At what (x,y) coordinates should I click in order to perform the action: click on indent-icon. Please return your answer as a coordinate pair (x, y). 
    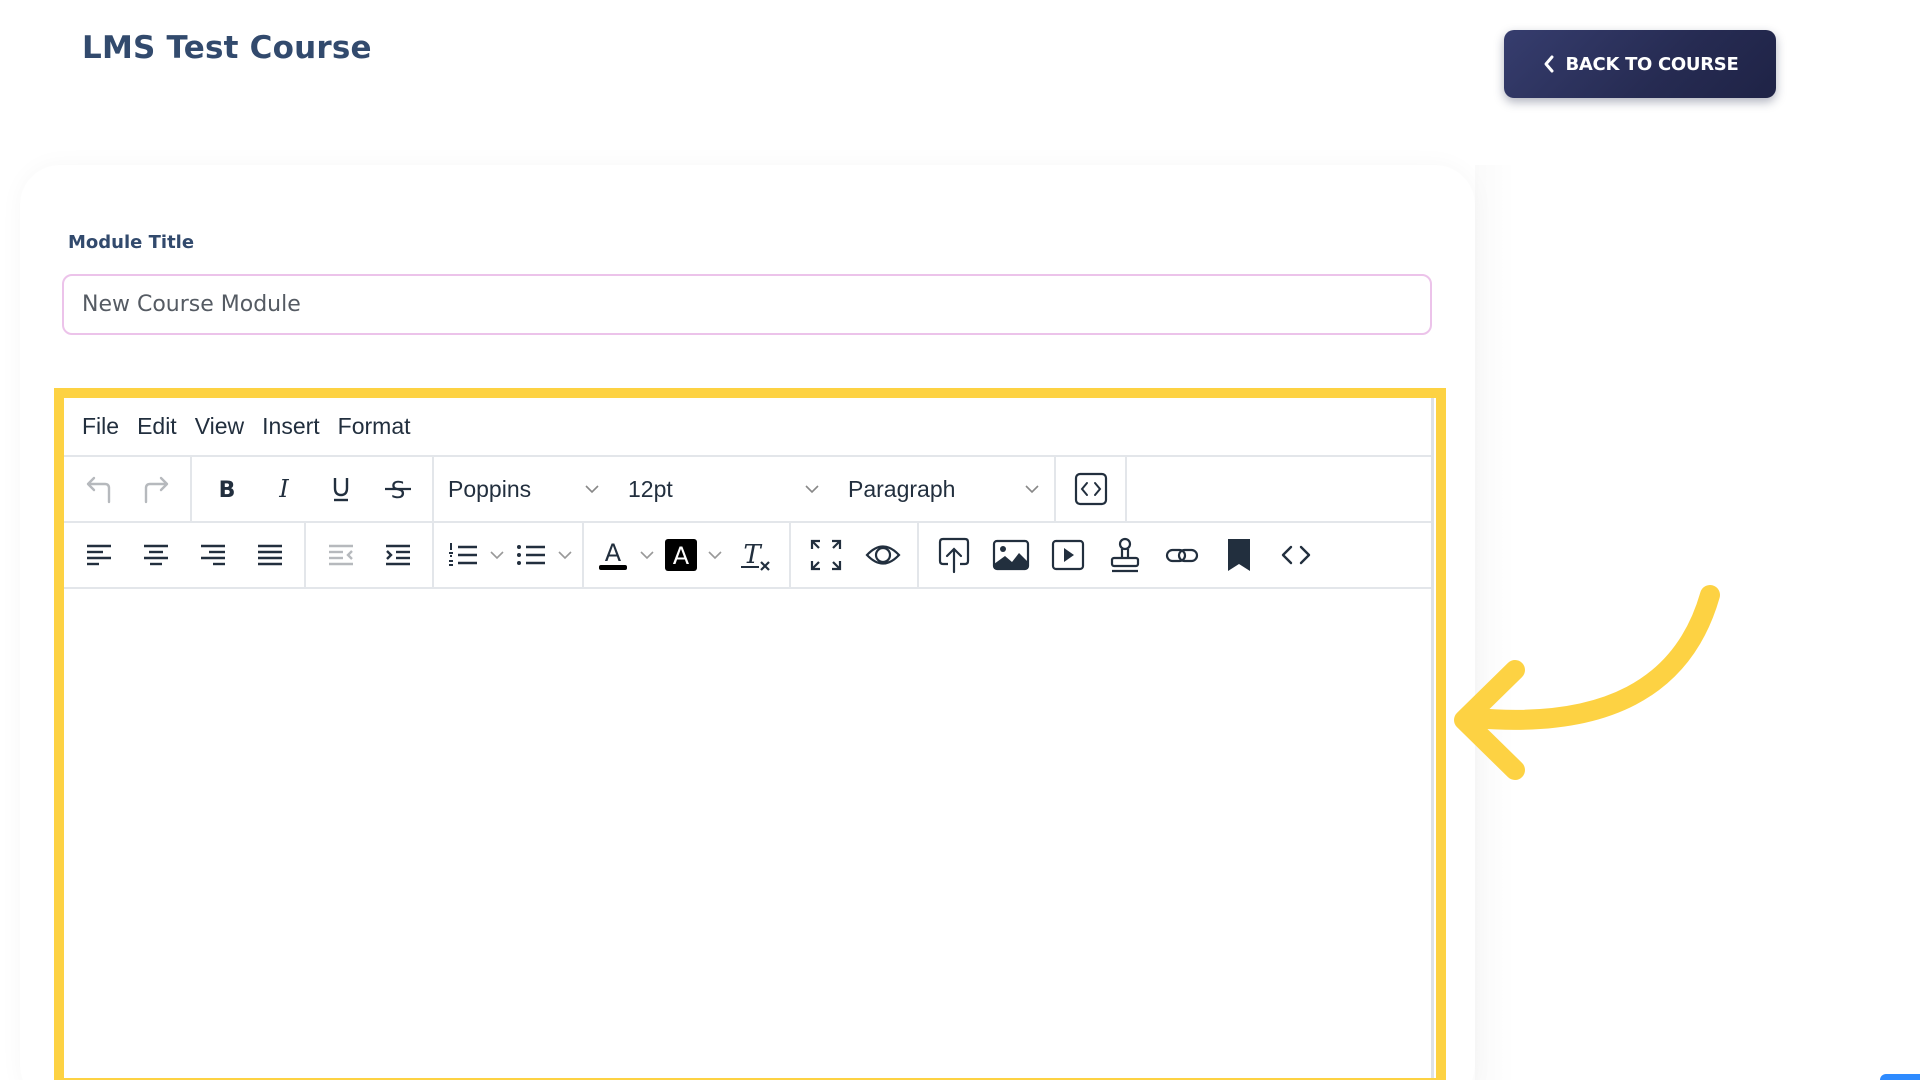
    Looking at the image, I should click on (397, 555).